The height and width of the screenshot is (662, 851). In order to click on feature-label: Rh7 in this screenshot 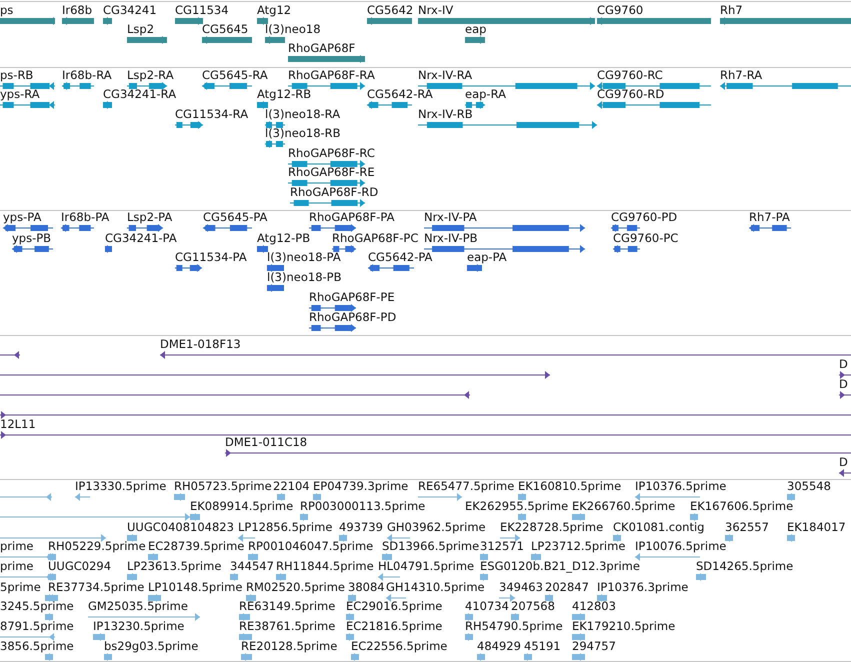, I will do `click(731, 10)`.